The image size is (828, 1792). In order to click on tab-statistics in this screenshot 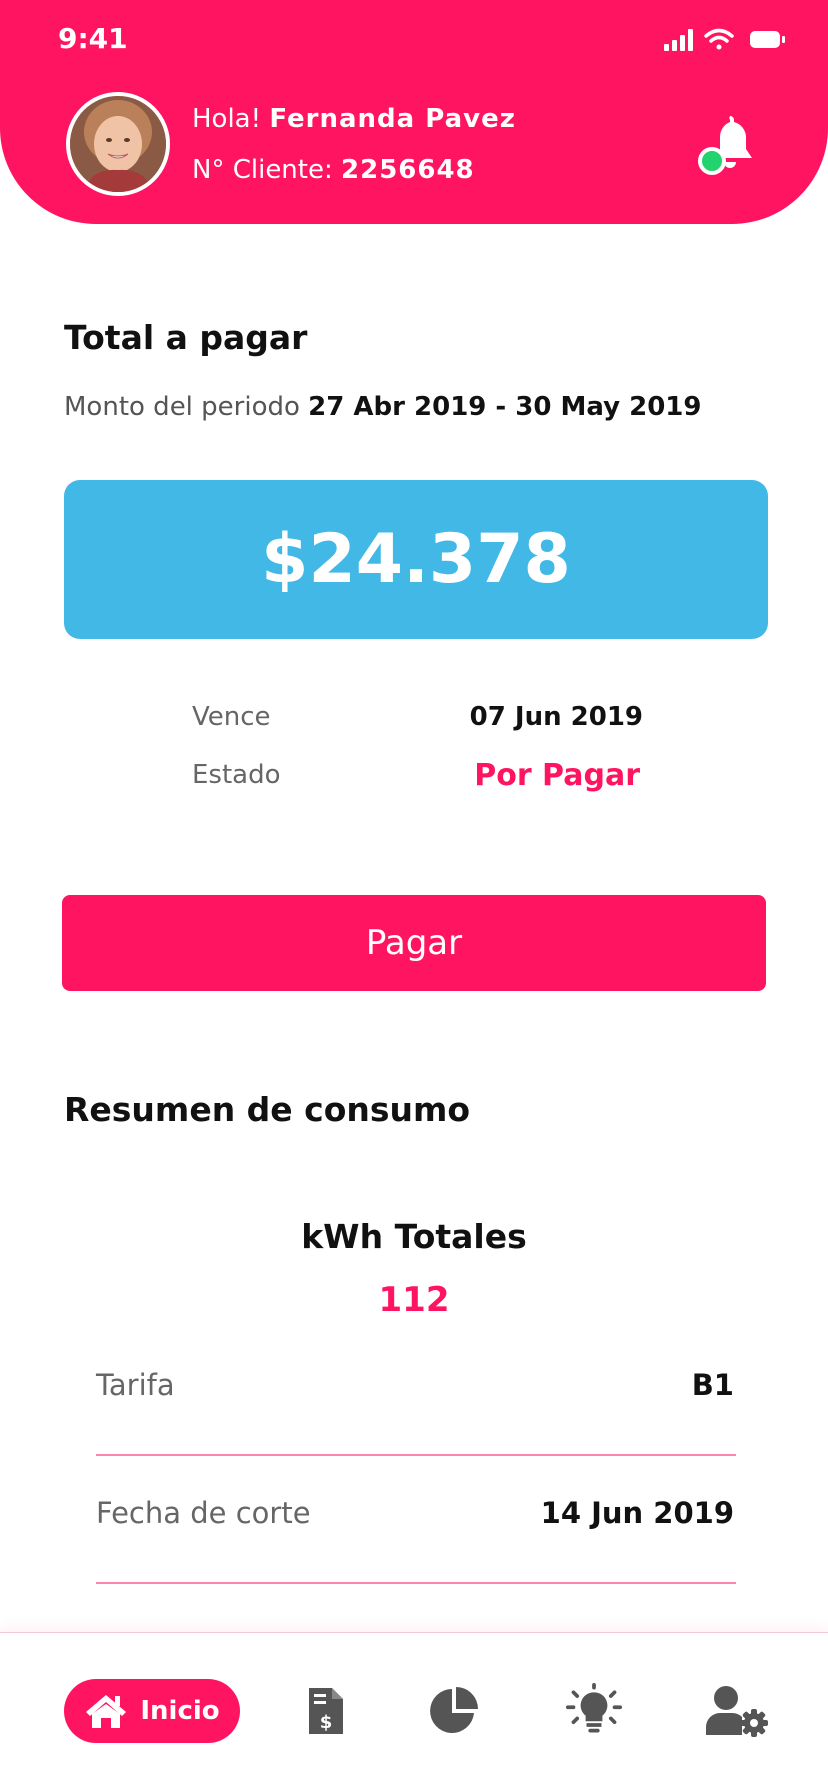, I will do `click(454, 1711)`.